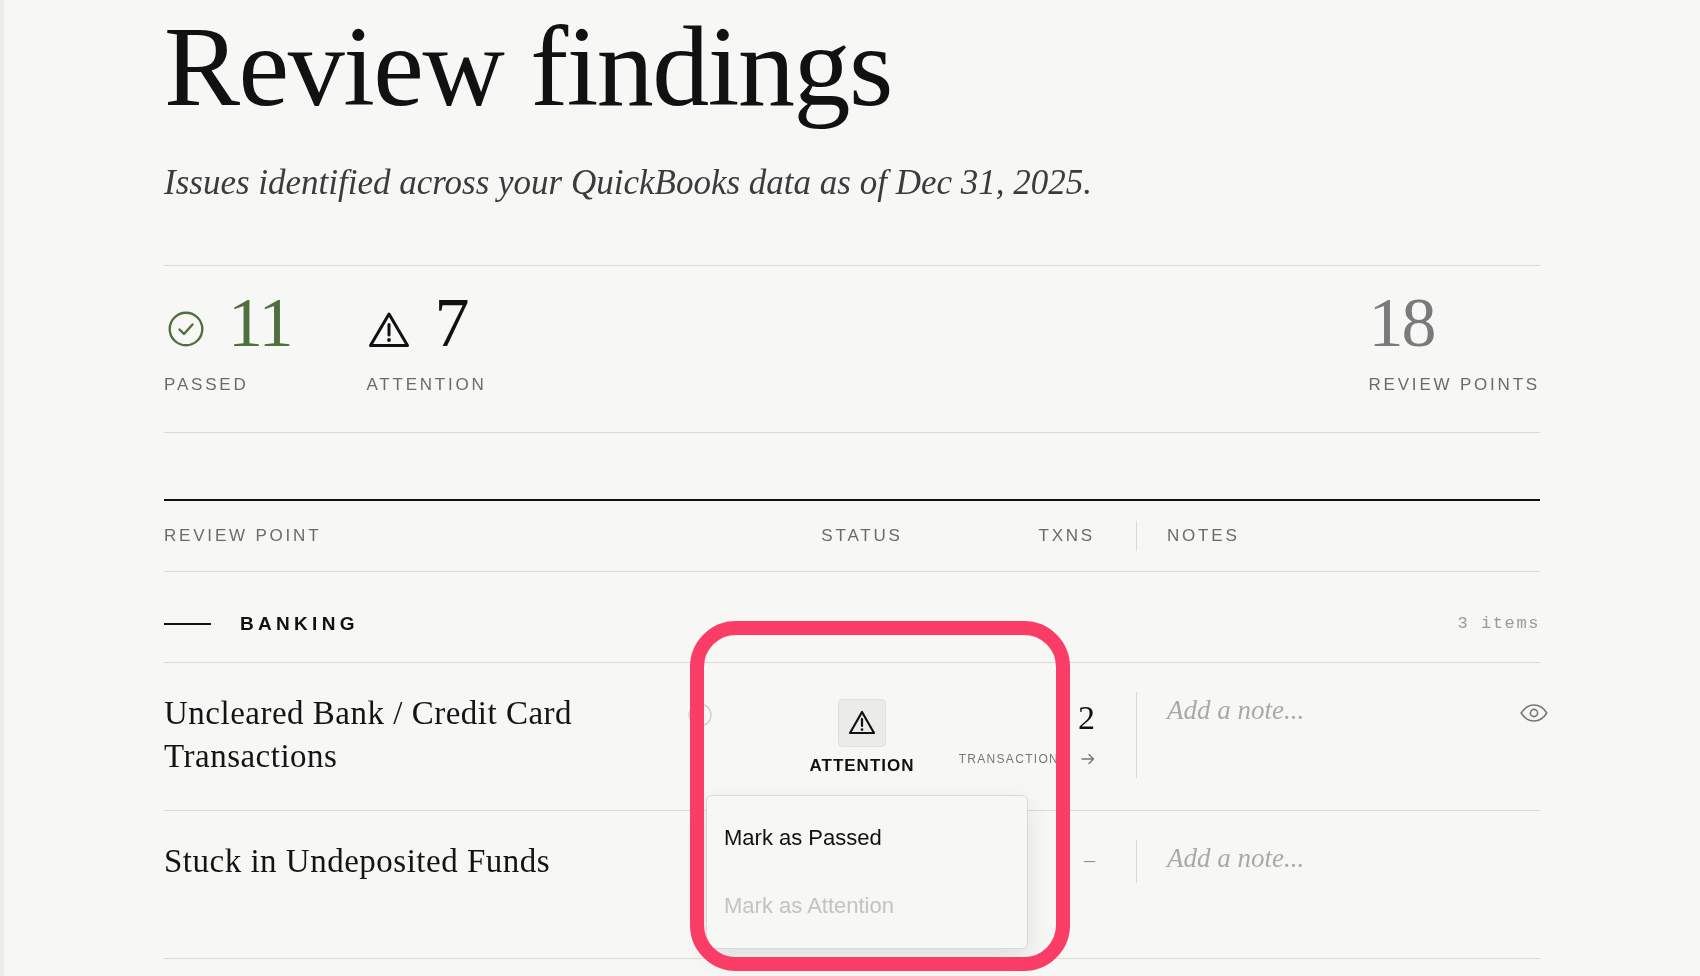  Describe the element at coordinates (207, 385) in the screenshot. I see `stat-label: PASSED` at that location.